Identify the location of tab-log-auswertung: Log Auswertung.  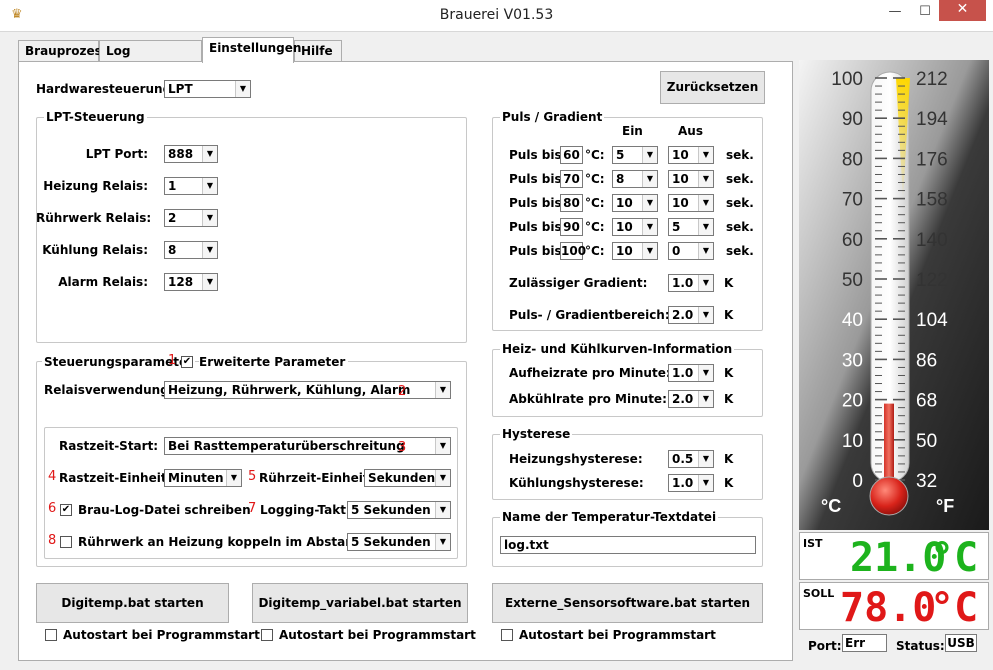
(150, 59).